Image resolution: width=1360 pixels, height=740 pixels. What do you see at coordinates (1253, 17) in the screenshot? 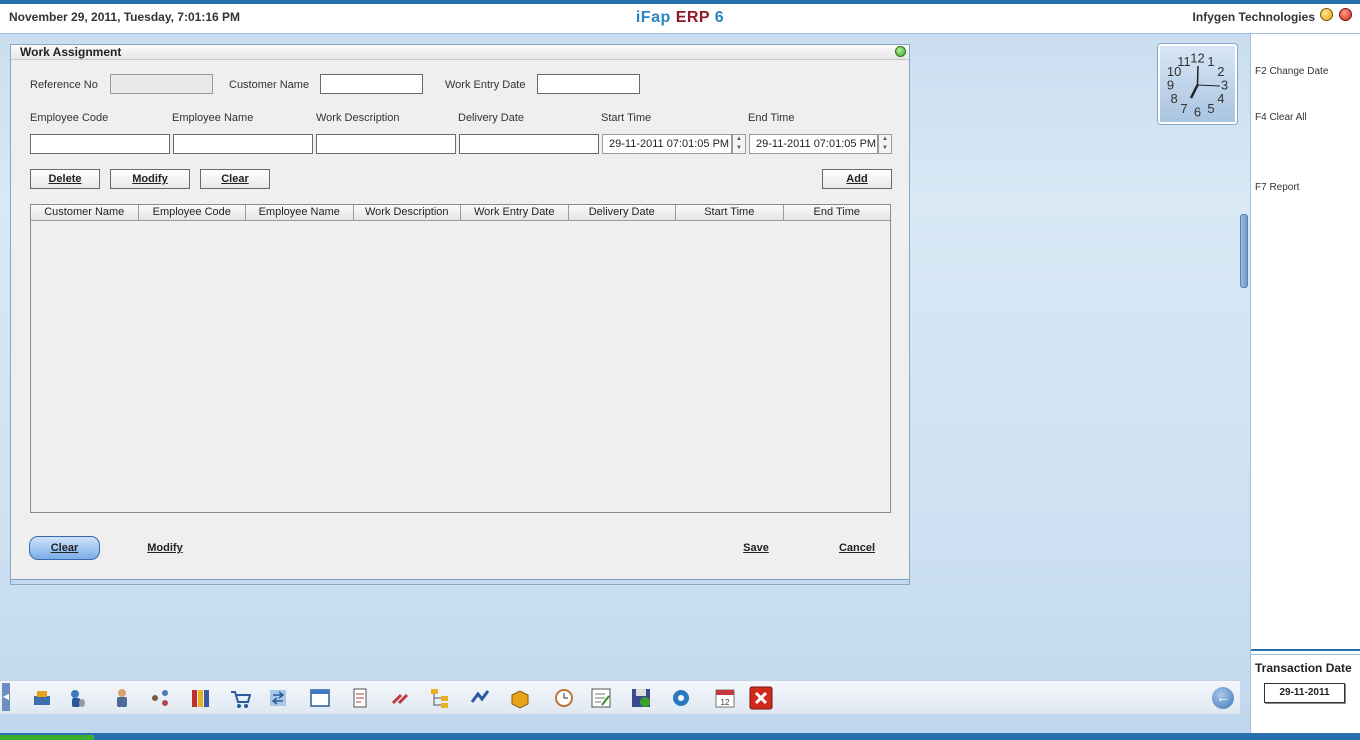
I see `company-name: Infygen Technologies` at bounding box center [1253, 17].